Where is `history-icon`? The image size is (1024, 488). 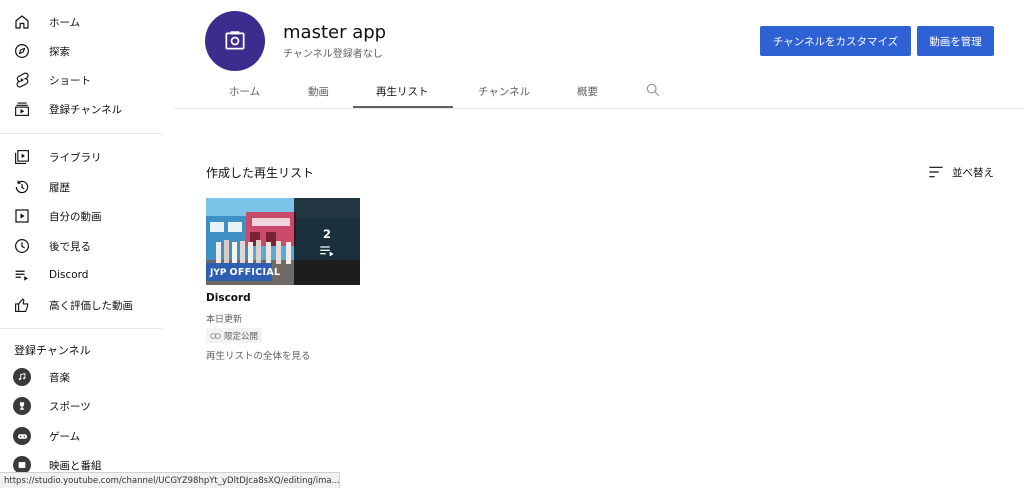
history-icon is located at coordinates (22, 187).